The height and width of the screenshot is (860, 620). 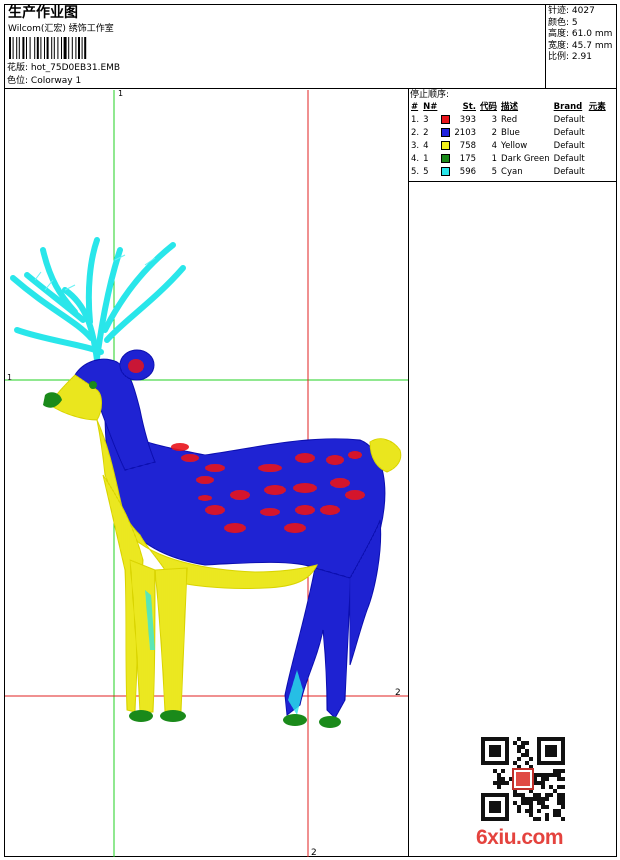 I want to click on stat-width: 宽度: 45.7 mm, so click(x=580, y=45).